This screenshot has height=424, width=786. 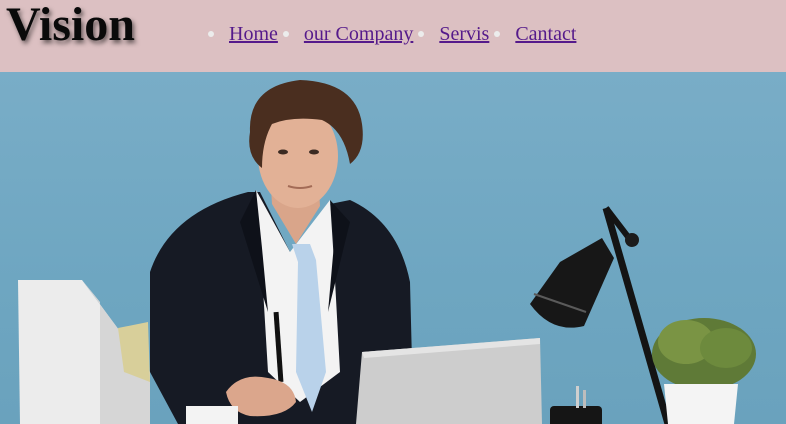 I want to click on main-nav: Home our Company Servis Cantact, so click(x=392, y=34).